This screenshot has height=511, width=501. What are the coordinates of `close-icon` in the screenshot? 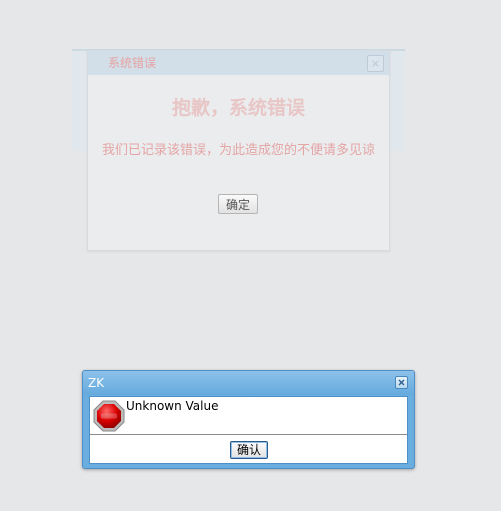 It's located at (401, 382).